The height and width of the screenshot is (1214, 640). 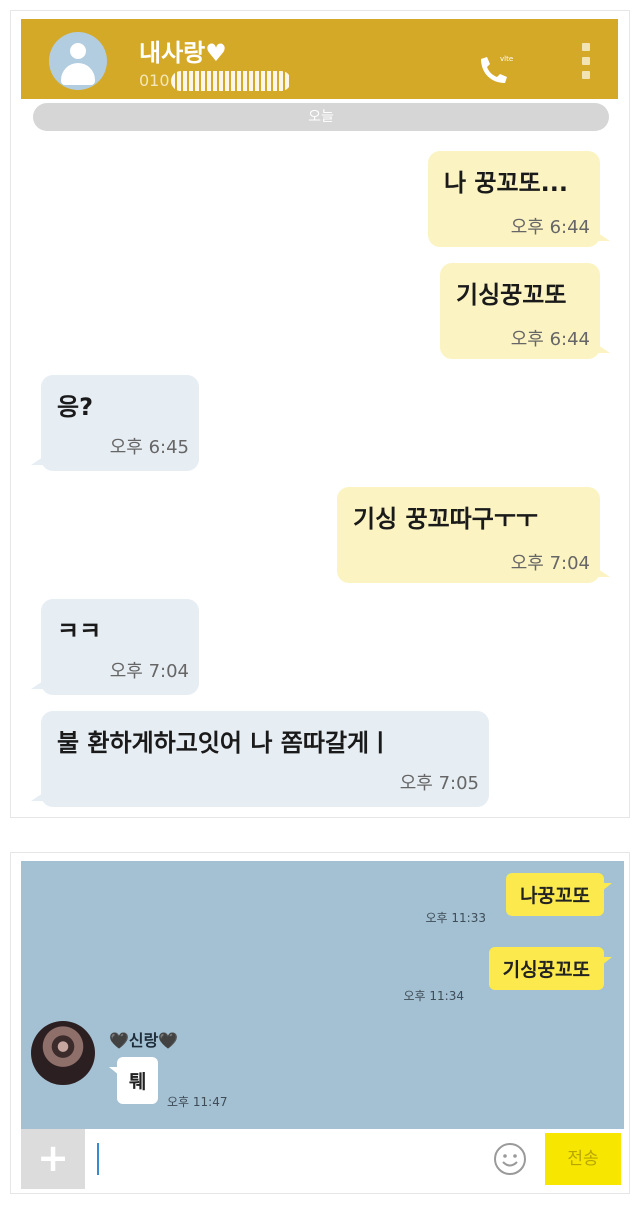 What do you see at coordinates (319, 59) in the screenshot?
I see `chat-header: 내사랑♥ 010 vlte` at bounding box center [319, 59].